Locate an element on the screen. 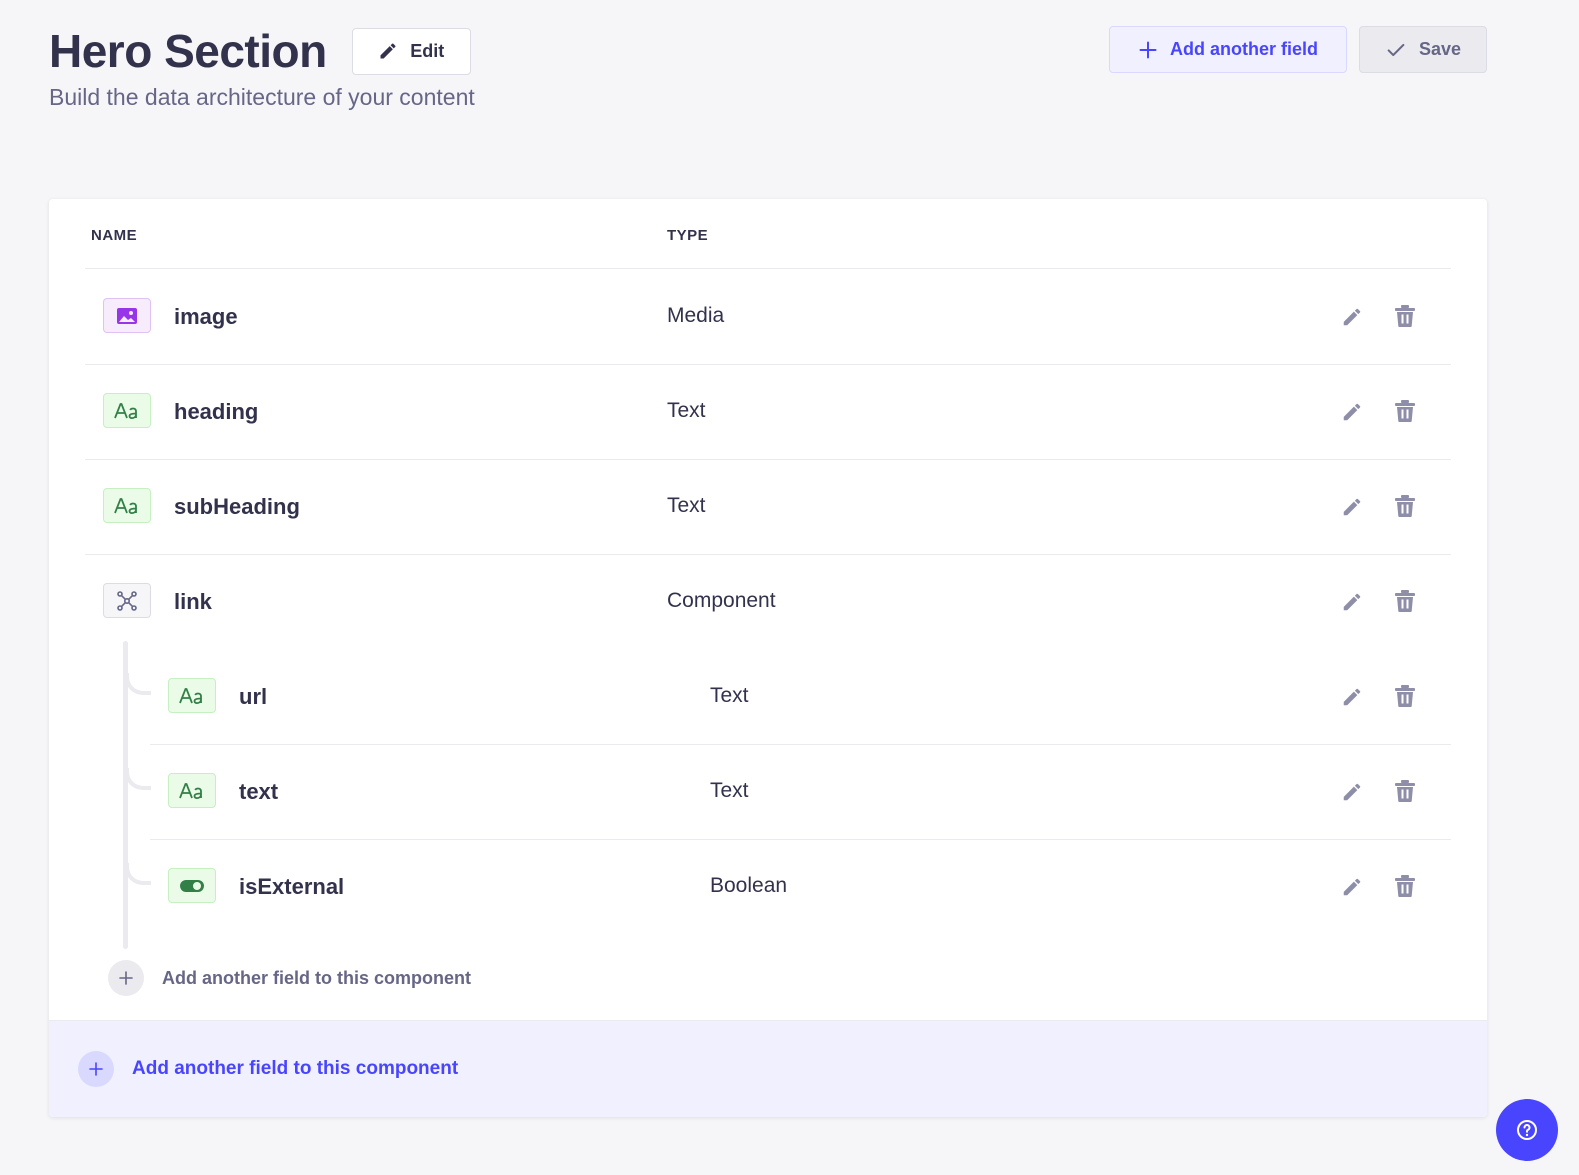 Image resolution: width=1579 pixels, height=1175 pixels. field-type: Boolean is located at coordinates (749, 885).